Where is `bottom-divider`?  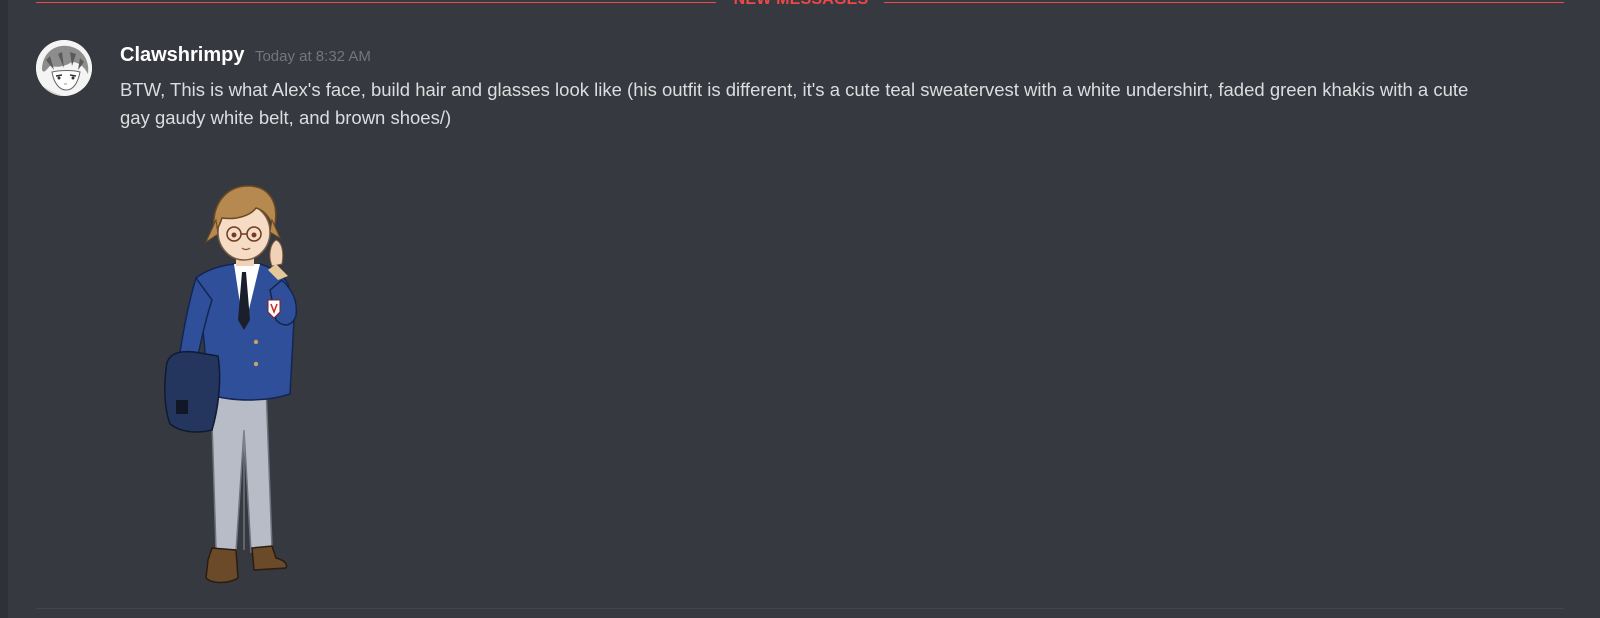
bottom-divider is located at coordinates (800, 608).